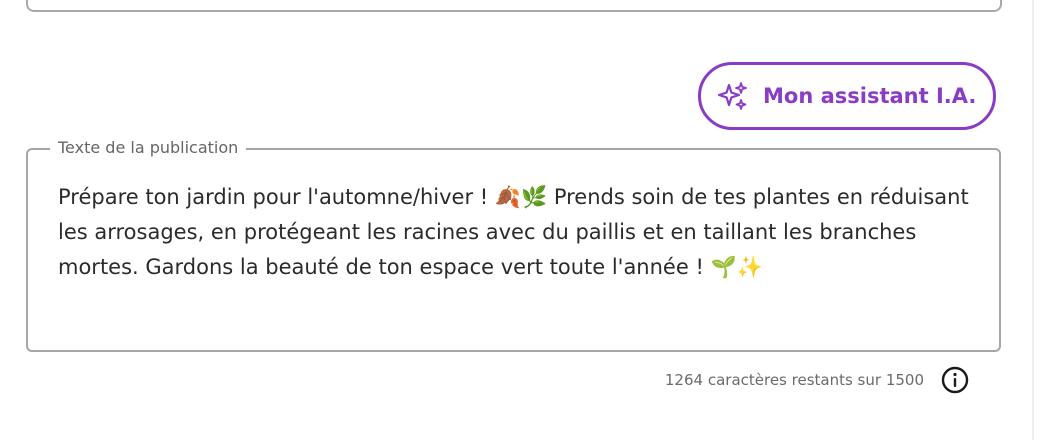 The height and width of the screenshot is (440, 1044). What do you see at coordinates (870, 96) in the screenshot?
I see `ai-assistant-label: Mon assistant I.A.` at bounding box center [870, 96].